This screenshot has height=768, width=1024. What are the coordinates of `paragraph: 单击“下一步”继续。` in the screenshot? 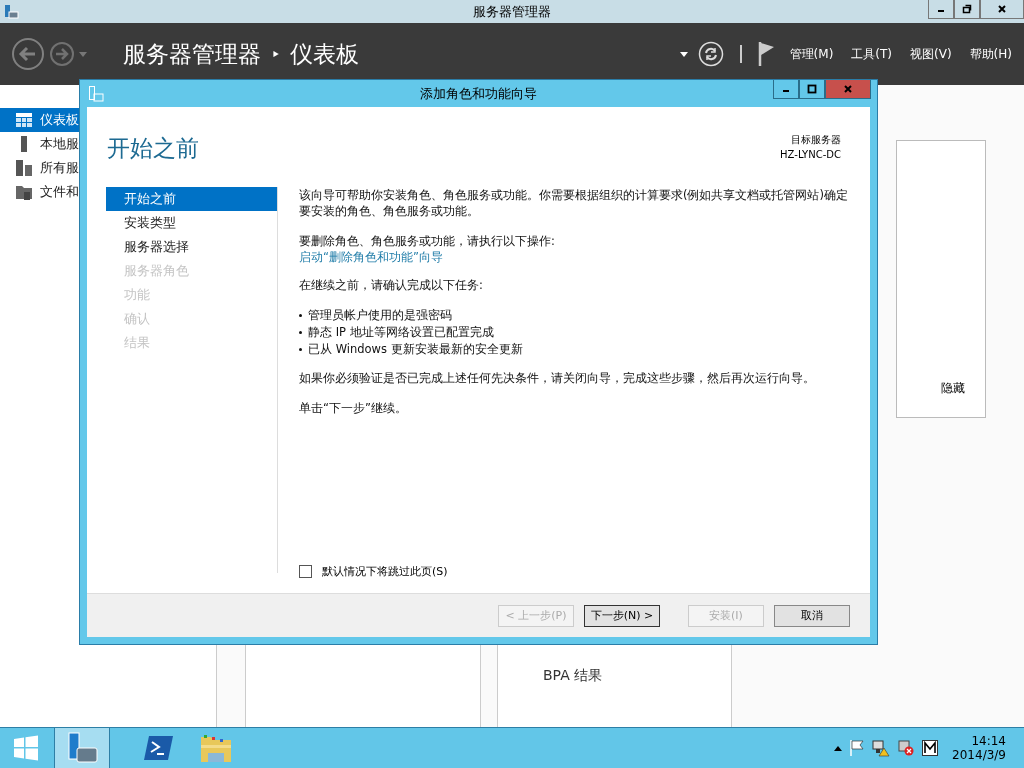 It's located at (353, 408).